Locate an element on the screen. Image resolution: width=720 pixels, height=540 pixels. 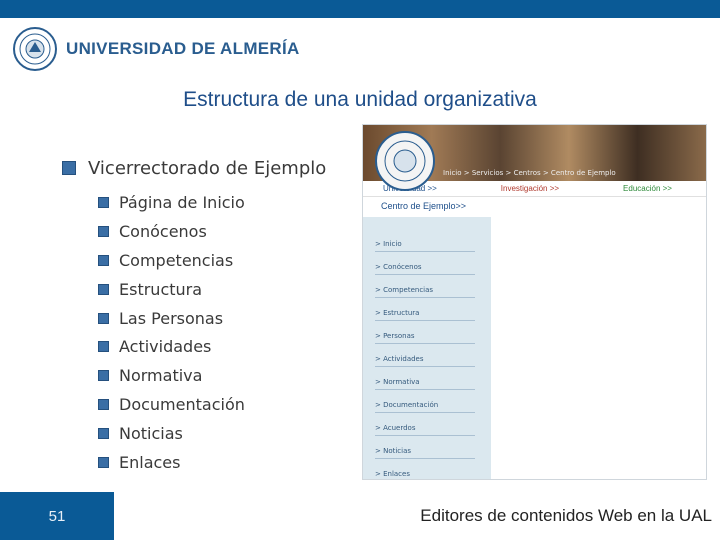
sub-bullet-text: Competencias is located at coordinates (176, 260).